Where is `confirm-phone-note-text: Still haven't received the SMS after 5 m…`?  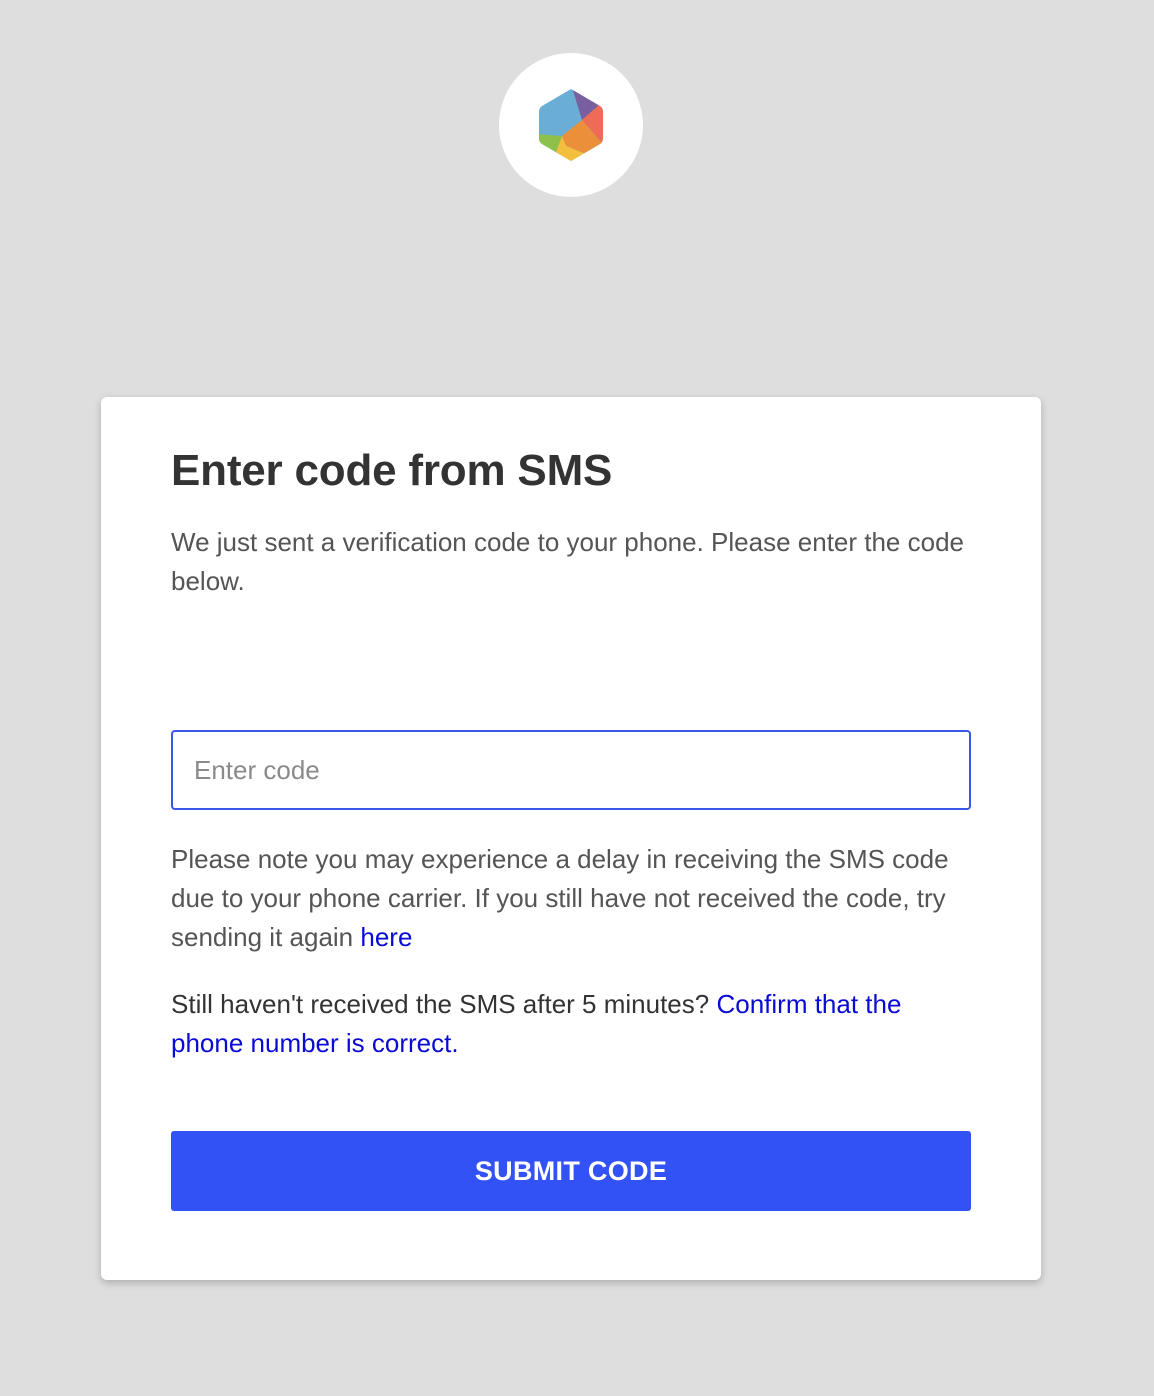
confirm-phone-note-text: Still haven't received the SMS after 5 m… is located at coordinates (444, 1004).